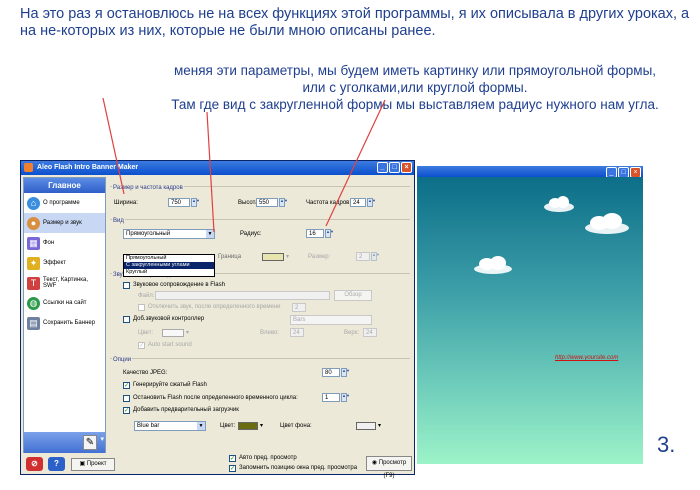  Describe the element at coordinates (96, 464) in the screenshot. I see `project-button-label: Проект` at that location.